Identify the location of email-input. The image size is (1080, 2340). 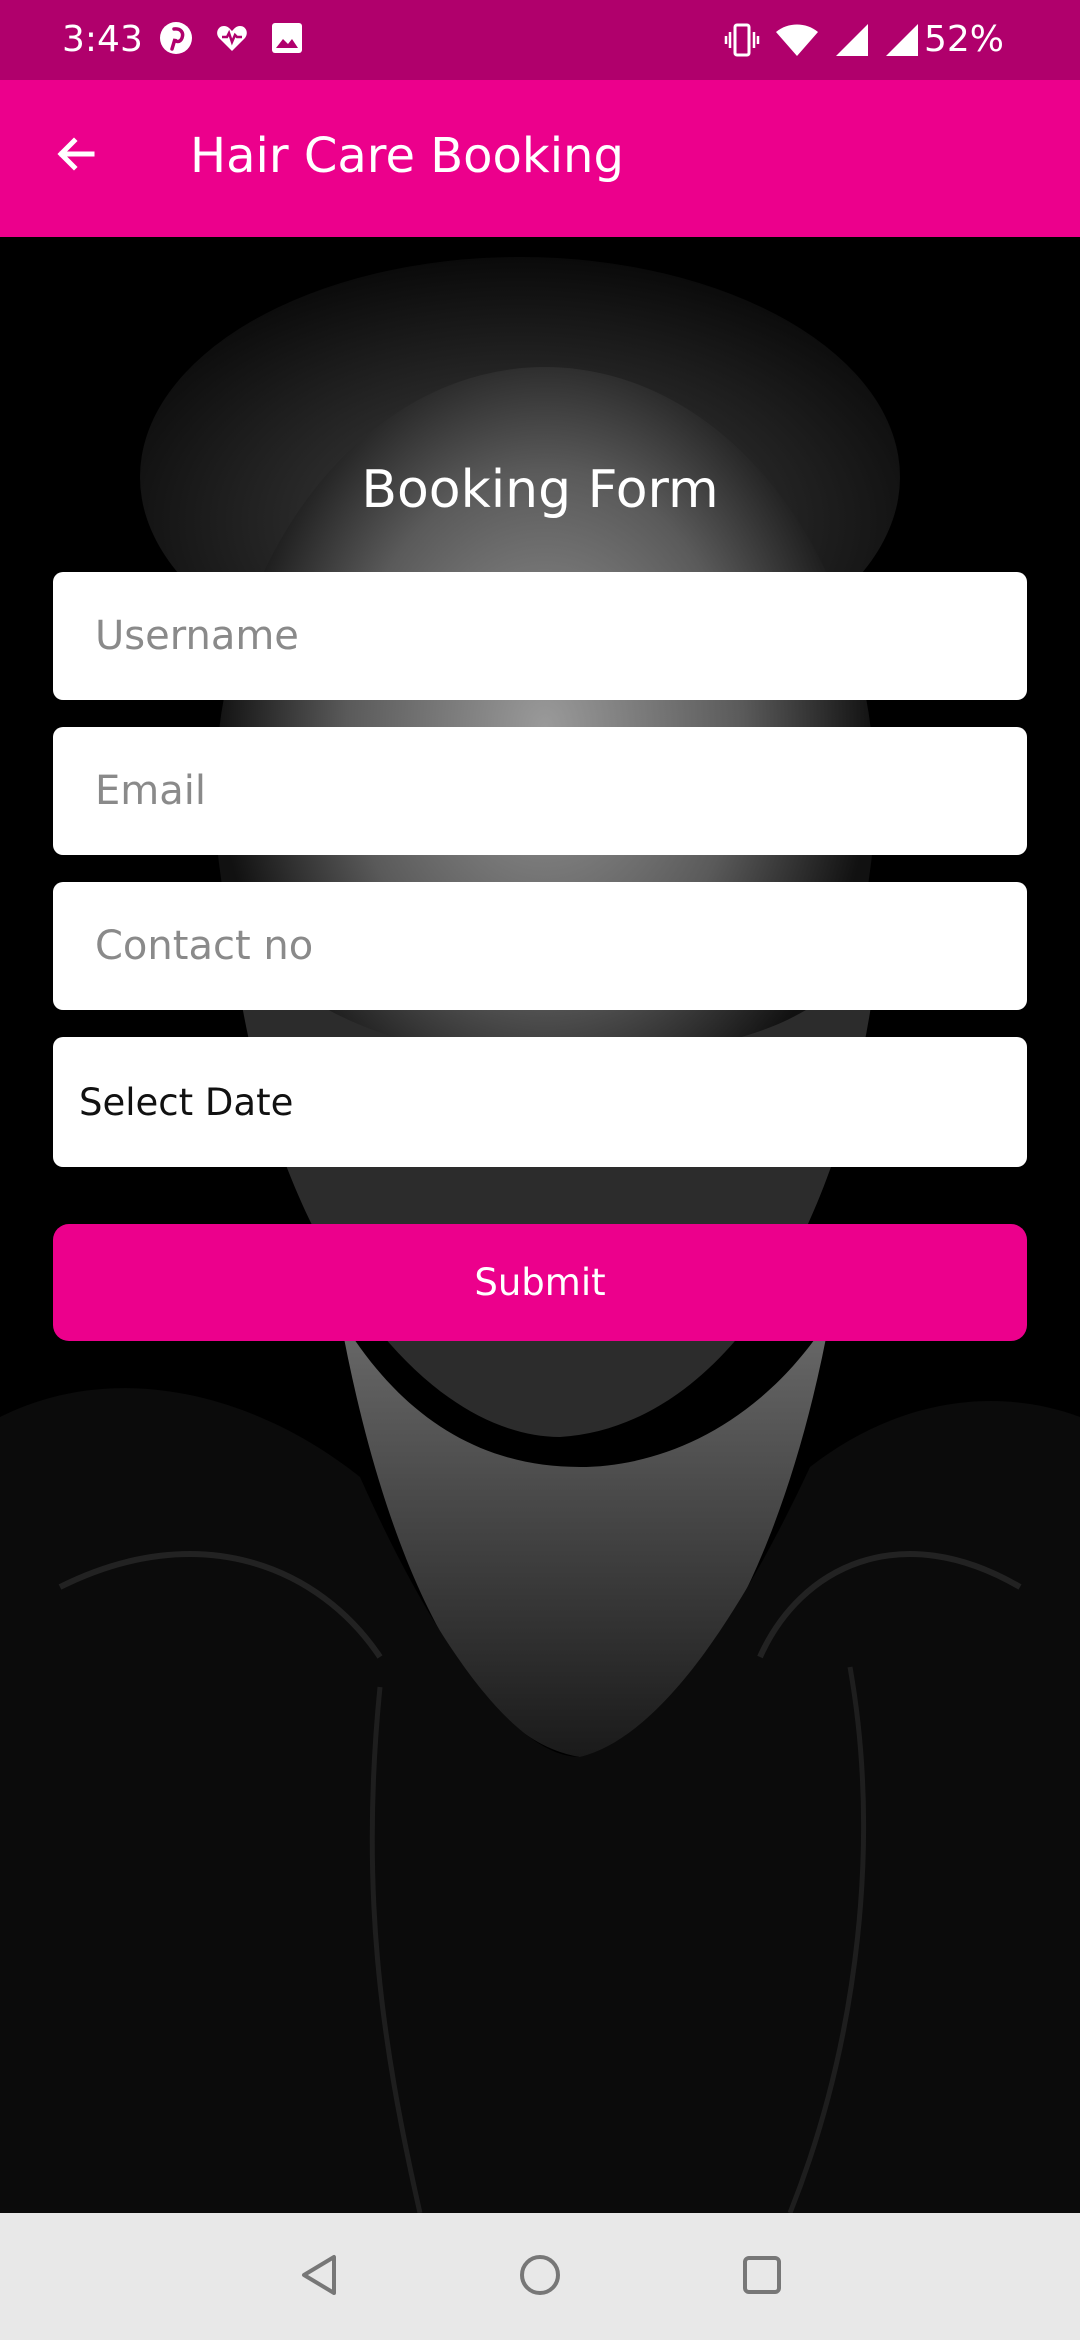
(540, 791).